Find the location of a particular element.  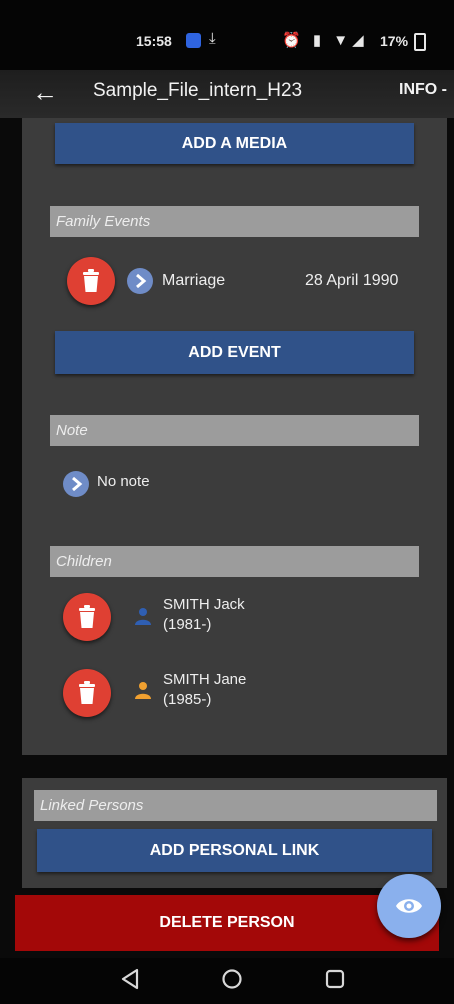

app-notification-icon is located at coordinates (193, 40).